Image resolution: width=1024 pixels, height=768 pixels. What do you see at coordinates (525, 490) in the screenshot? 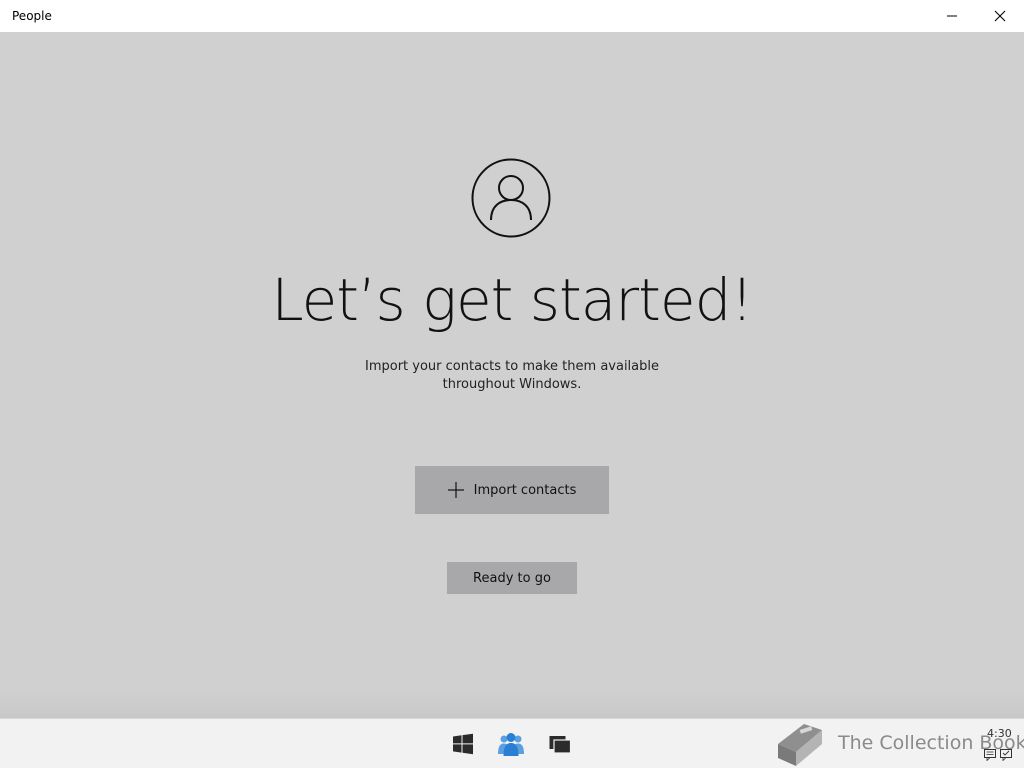
I see `import-contacts-label: Import contacts` at bounding box center [525, 490].